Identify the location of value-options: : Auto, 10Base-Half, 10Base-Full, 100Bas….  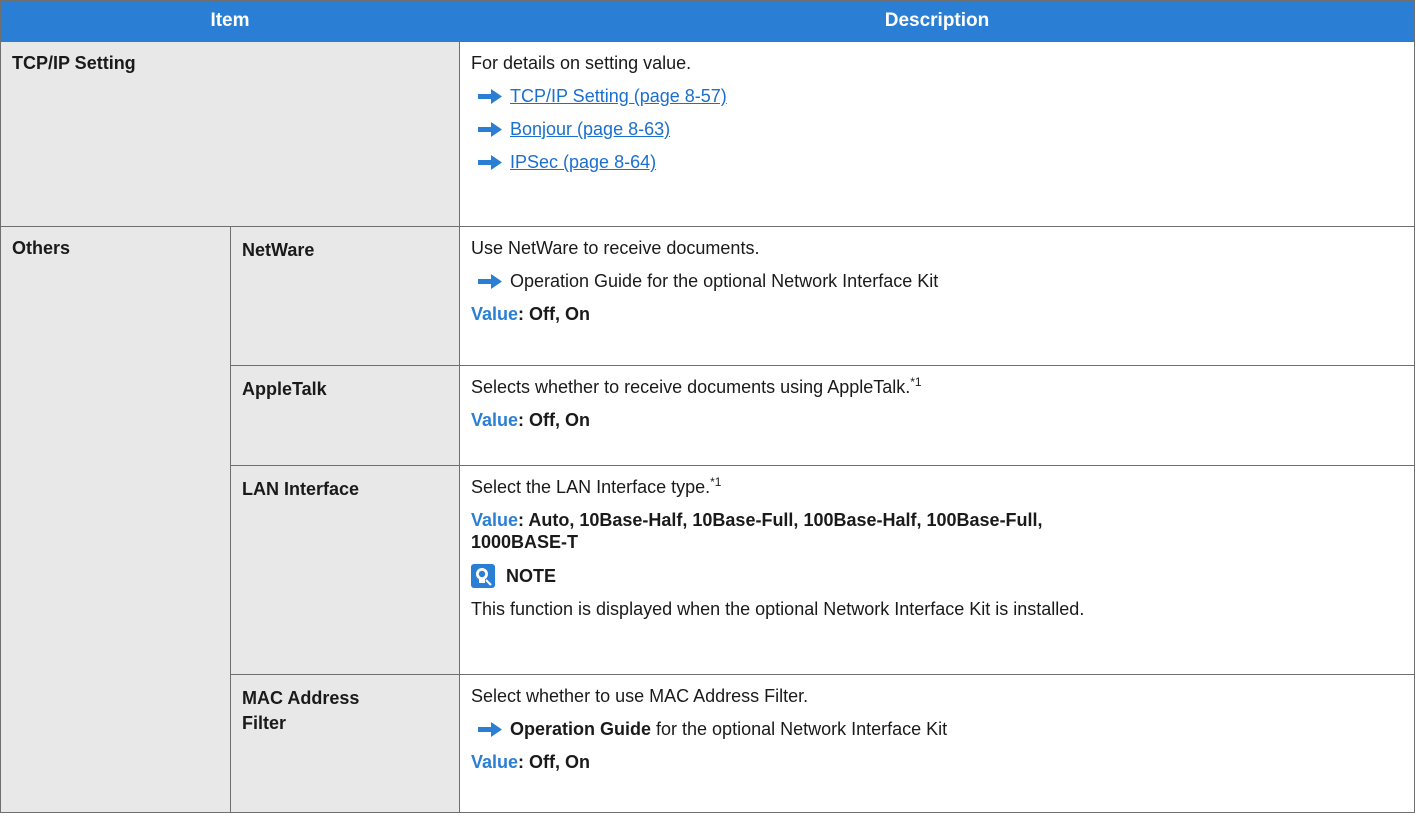
(780, 520).